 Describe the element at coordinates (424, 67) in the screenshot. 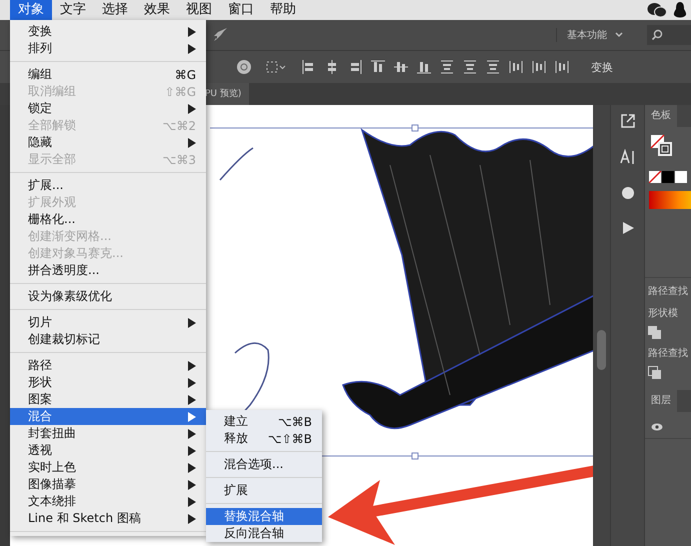

I see `align-bottom-icon` at that location.